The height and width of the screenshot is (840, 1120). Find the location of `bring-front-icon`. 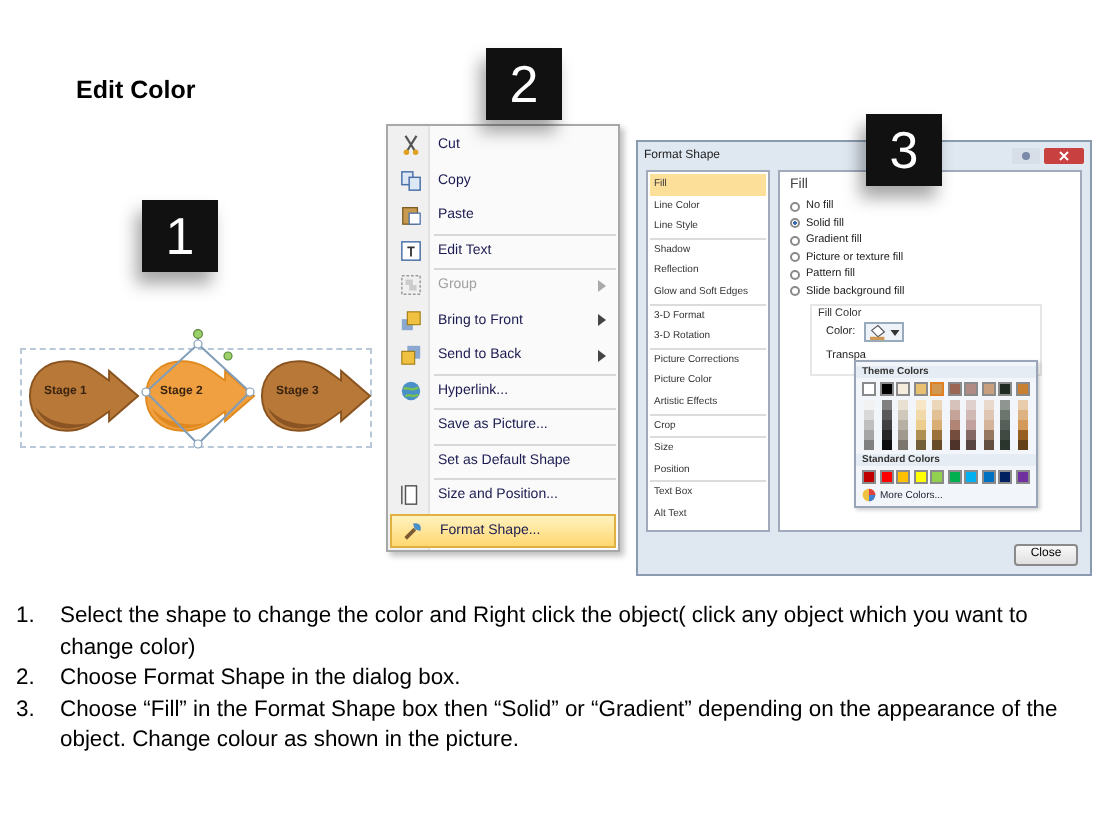

bring-front-icon is located at coordinates (410, 320).